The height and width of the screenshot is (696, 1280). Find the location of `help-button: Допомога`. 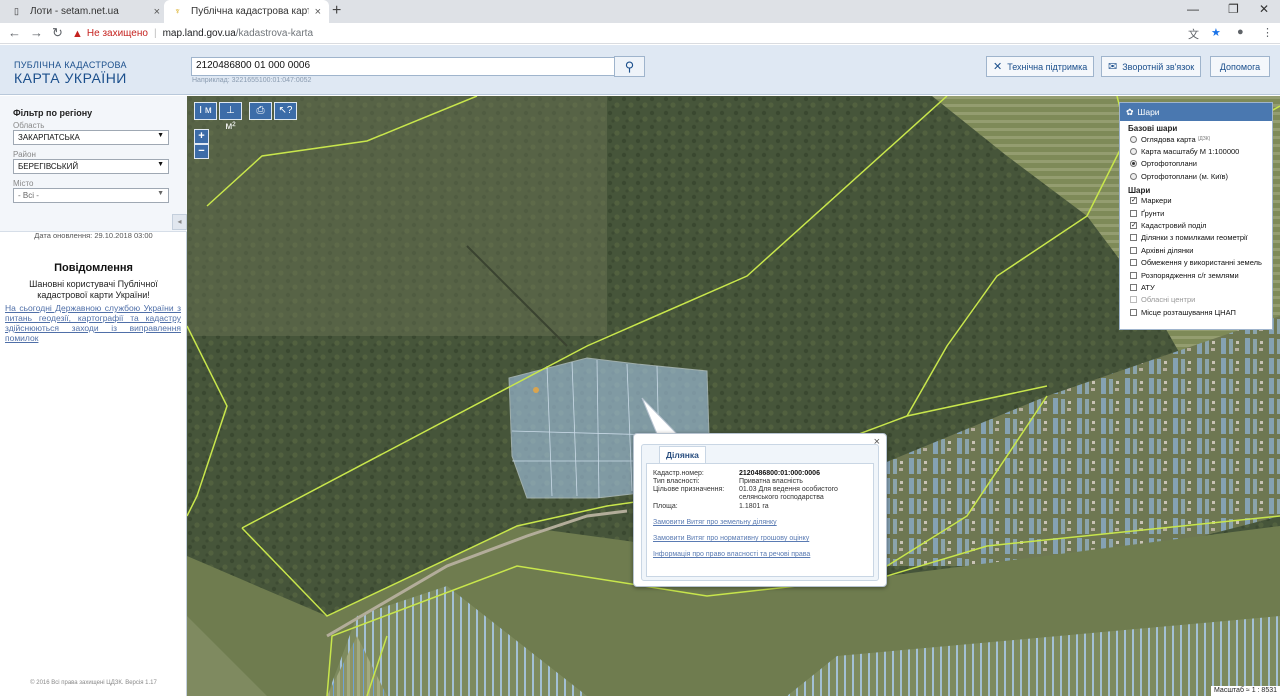

help-button: Допомога is located at coordinates (1240, 66).